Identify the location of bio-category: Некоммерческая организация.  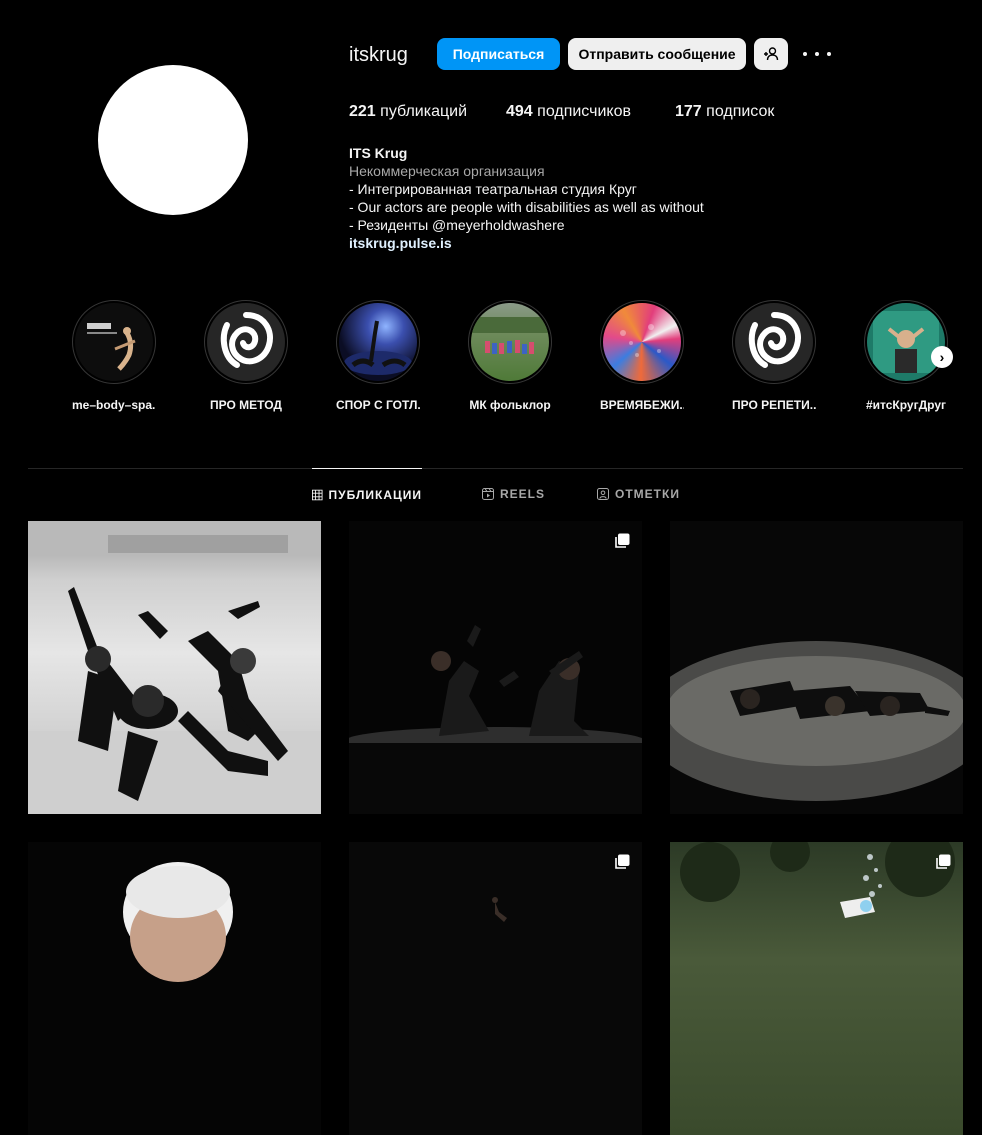
(447, 171).